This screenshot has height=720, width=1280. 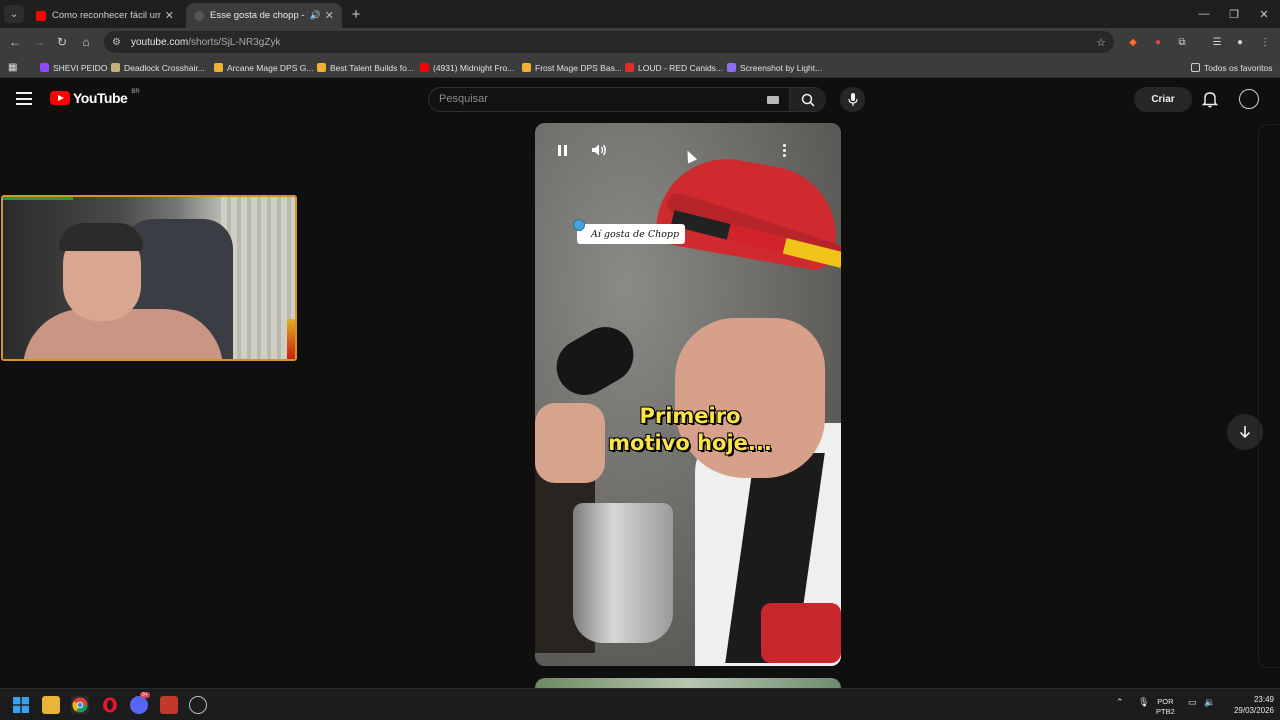 I want to click on create-button: Criar, so click(x=1163, y=99).